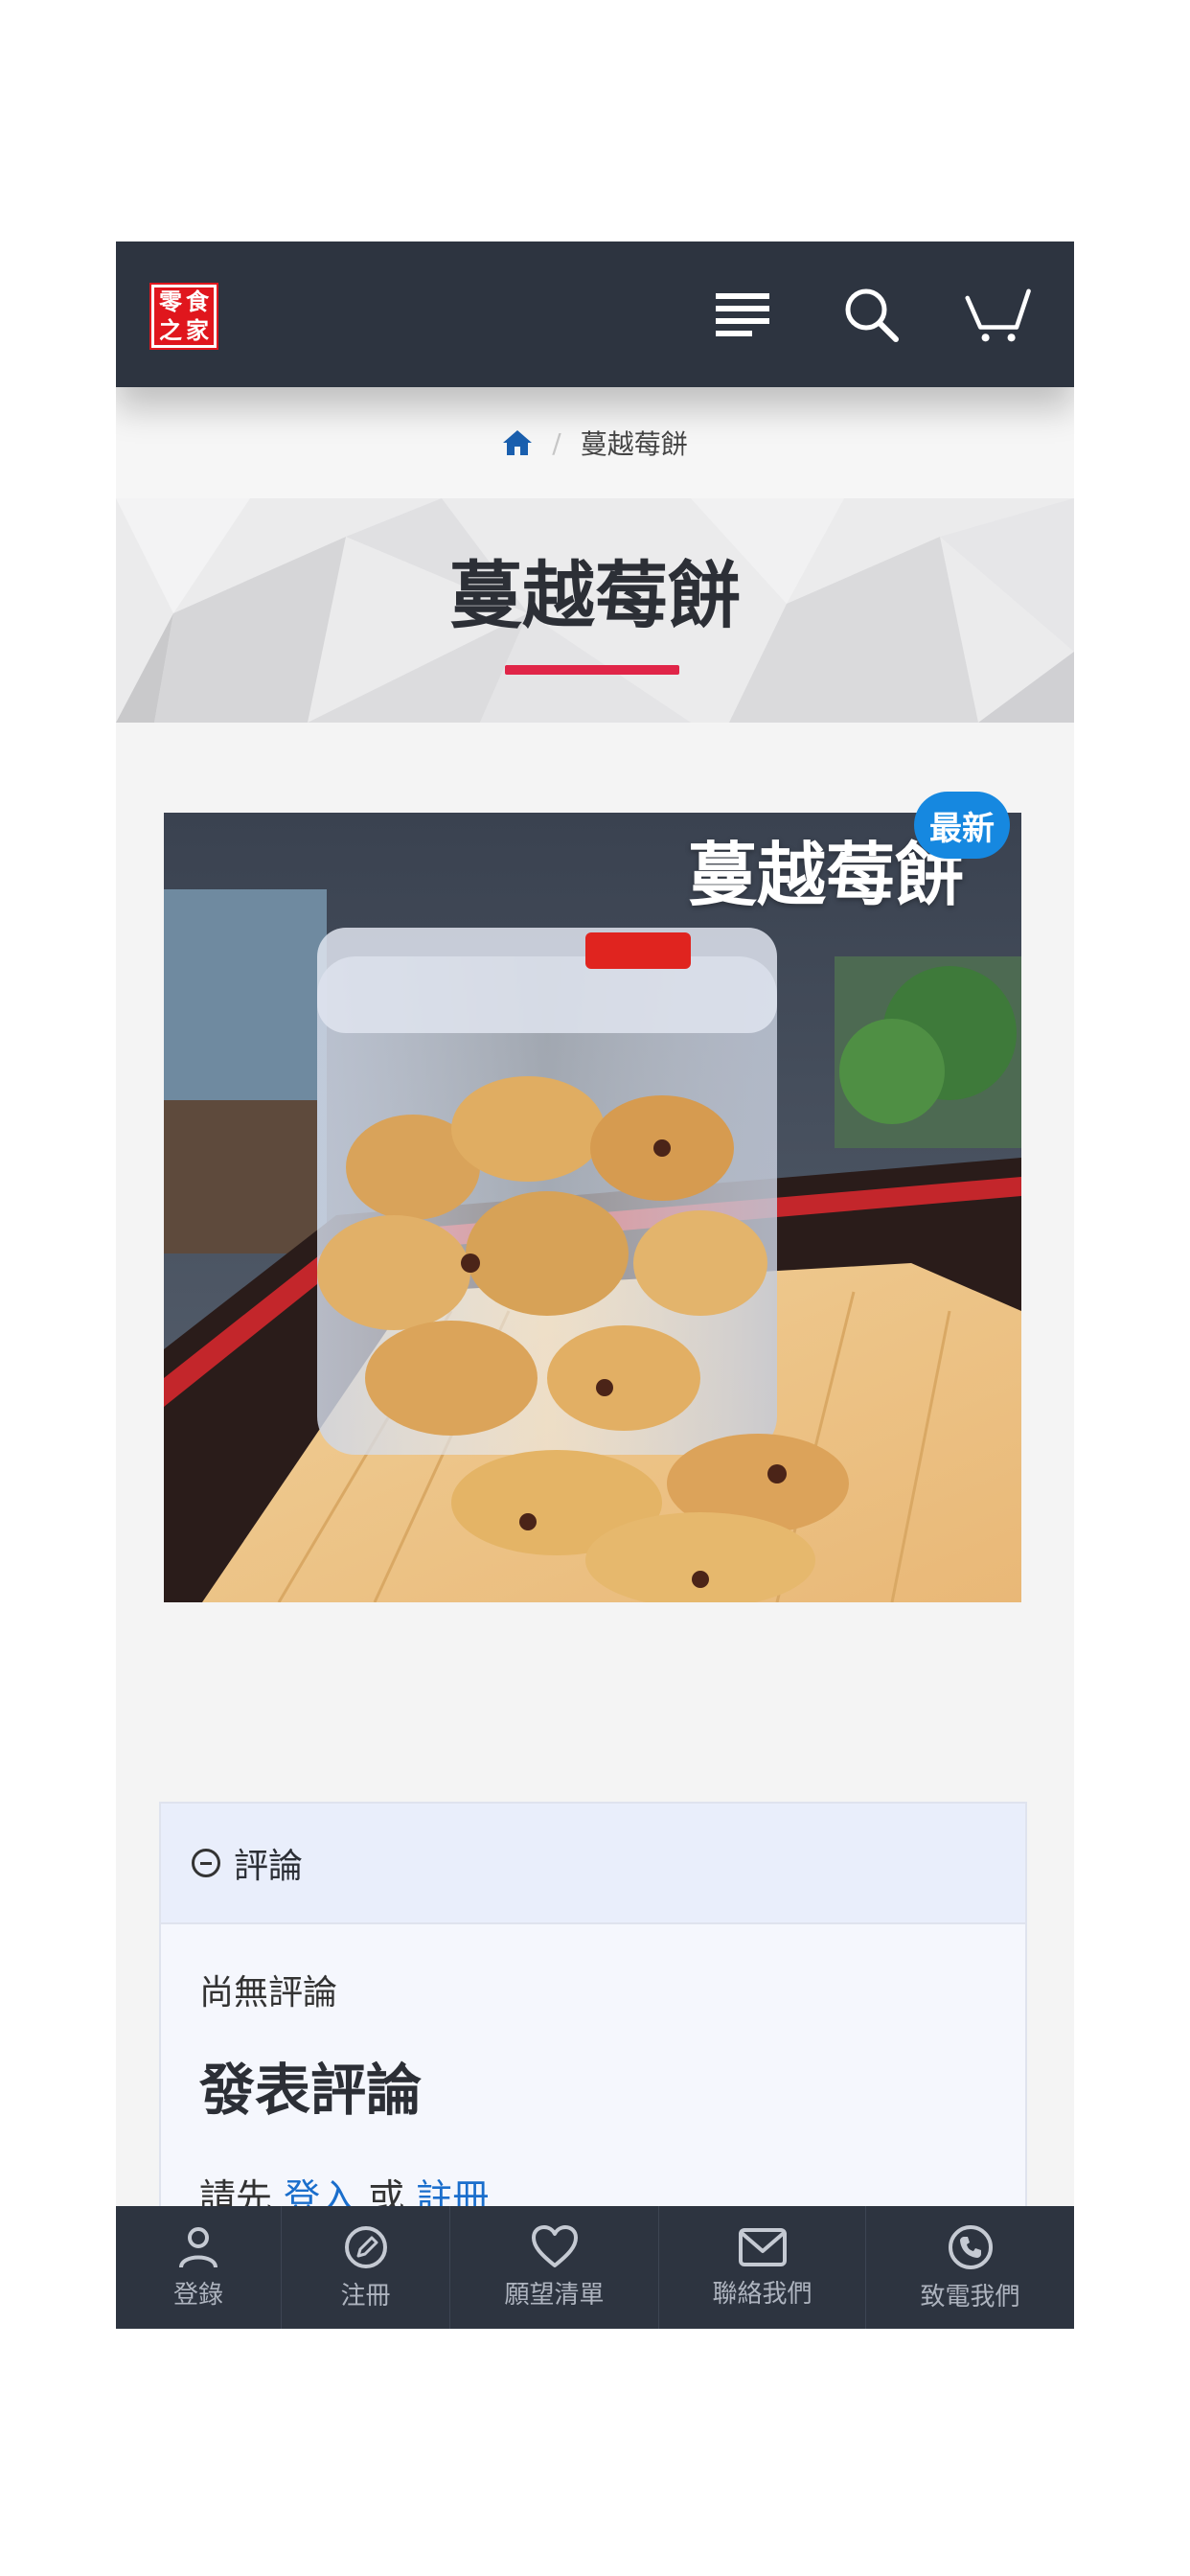 This screenshot has width=1190, height=2576. Describe the element at coordinates (971, 2246) in the screenshot. I see `phone-icon` at that location.